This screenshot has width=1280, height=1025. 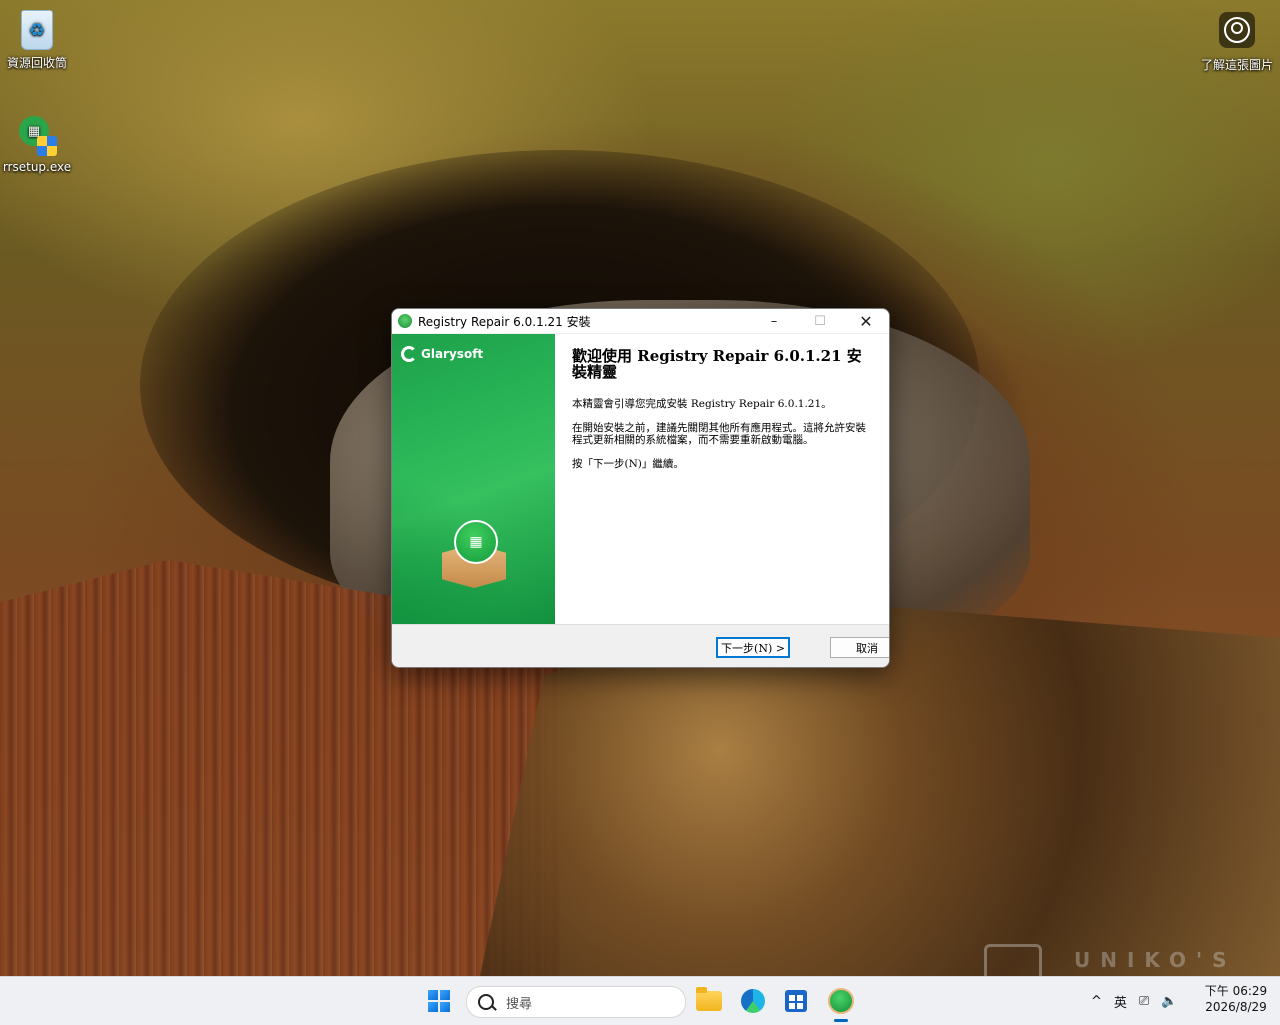 What do you see at coordinates (36, 63) in the screenshot?
I see `desktop-icon-label: 資源回收筒` at bounding box center [36, 63].